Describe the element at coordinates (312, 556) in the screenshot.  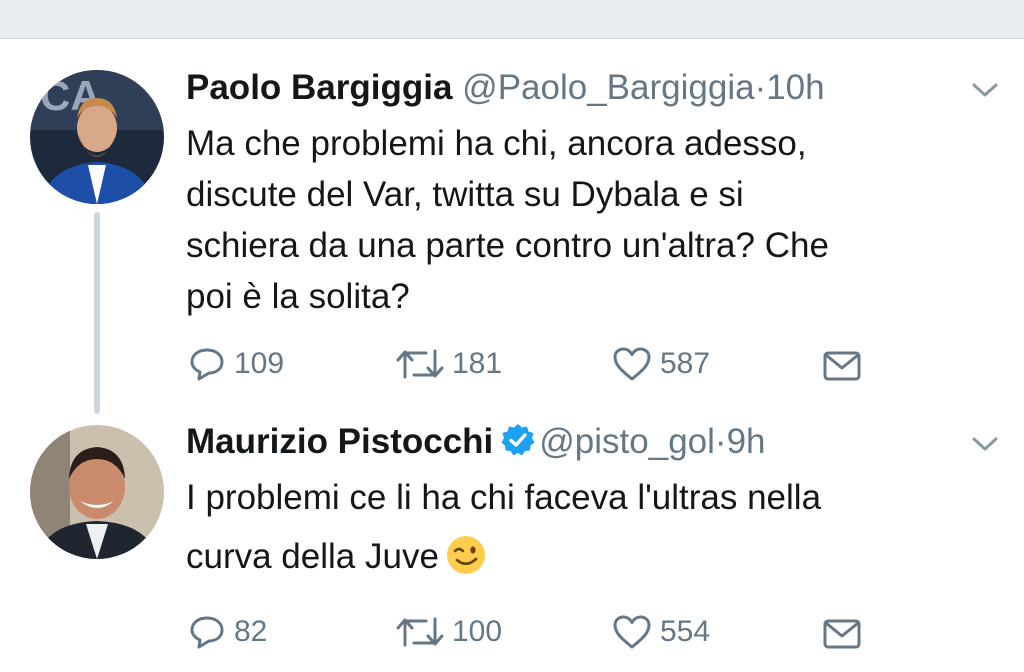
I see `tweet-text-line: curva della Juve` at that location.